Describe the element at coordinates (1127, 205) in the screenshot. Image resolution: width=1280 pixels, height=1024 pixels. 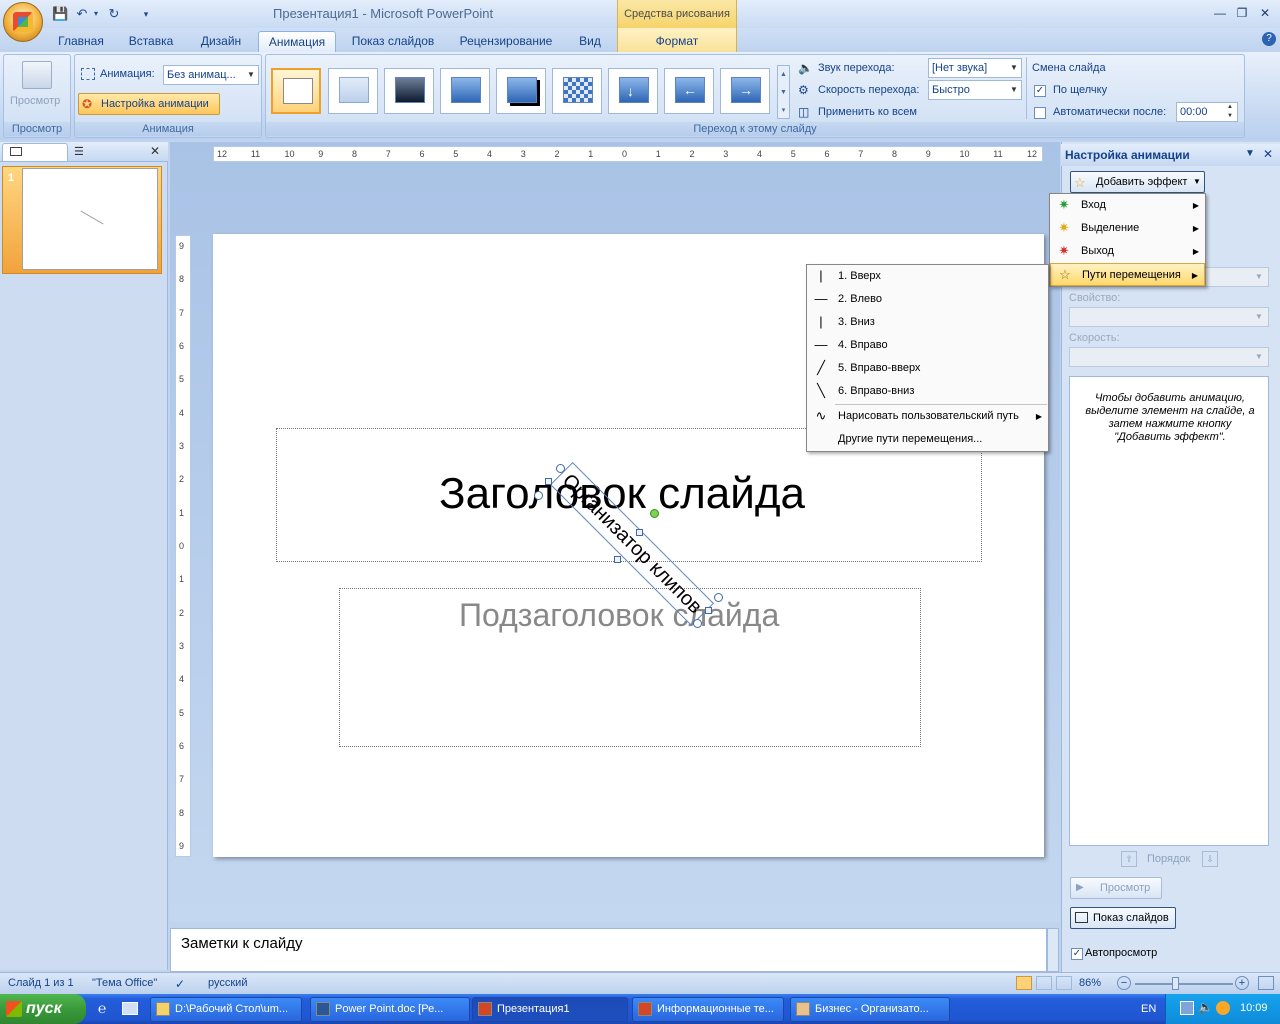
I see `menu-item-entrance: ✷ Вход ▶` at that location.